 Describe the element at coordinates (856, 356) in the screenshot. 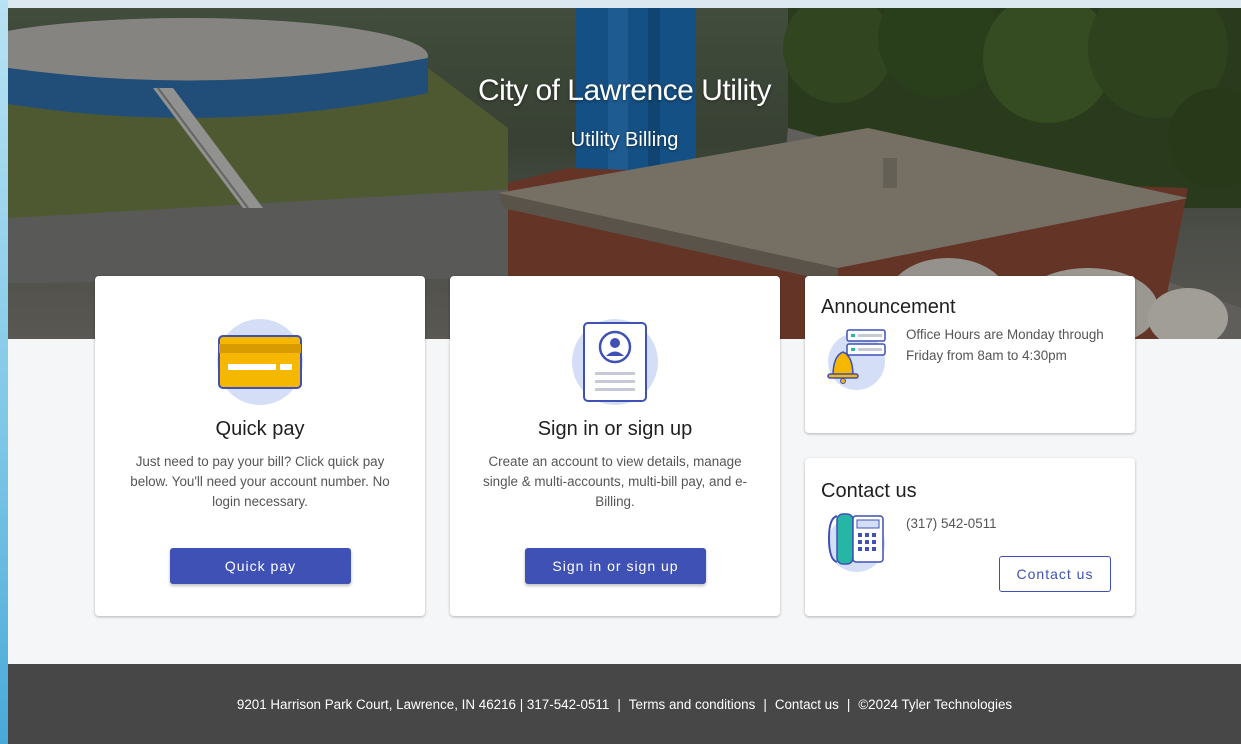

I see `bell-announcement-icon` at that location.